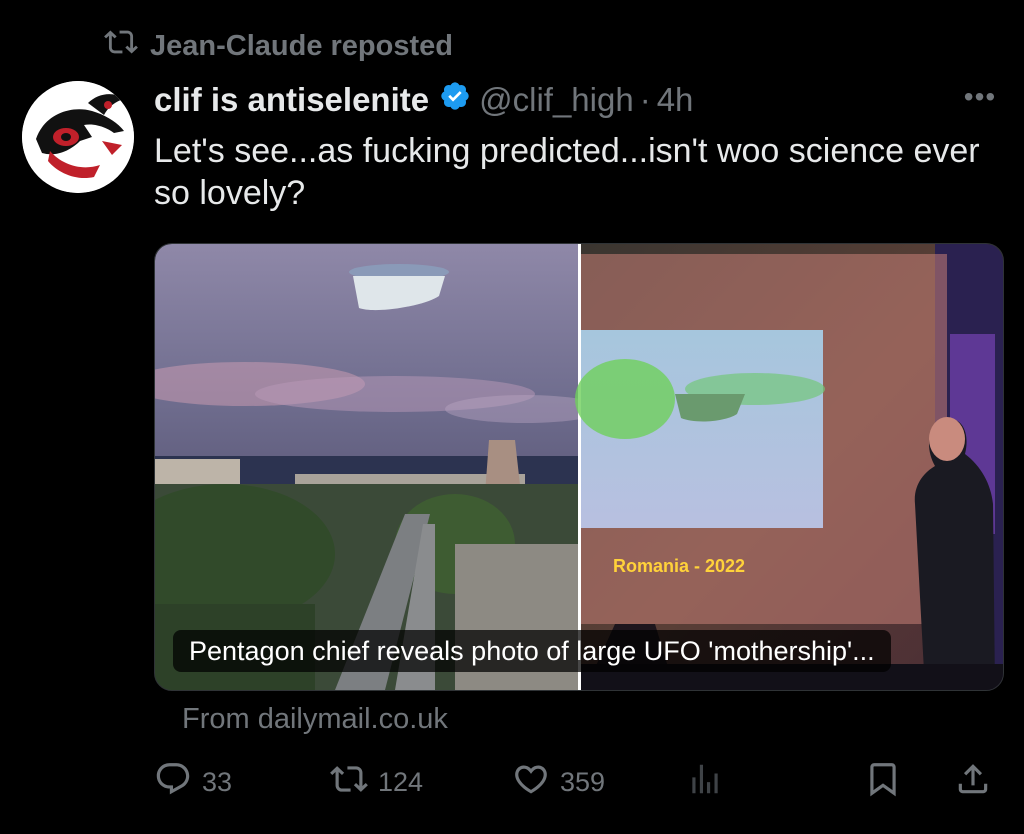 This screenshot has width=1024, height=834. I want to click on analytics-icon, so click(705, 782).